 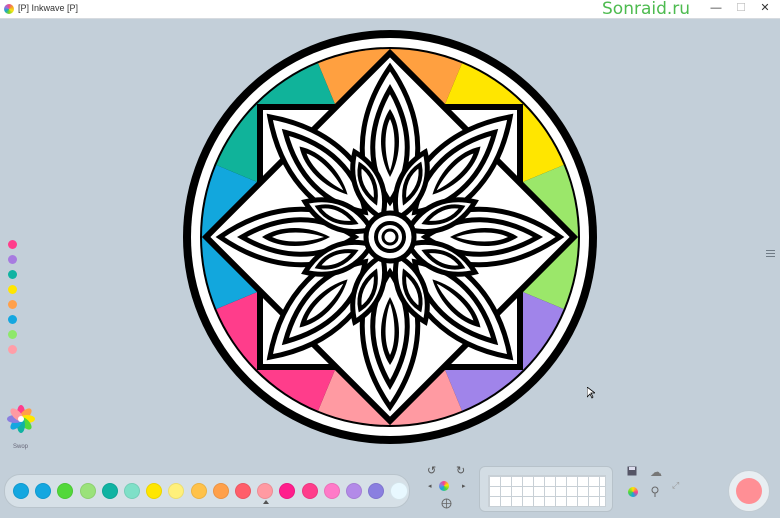 What do you see at coordinates (431, 470) in the screenshot?
I see `undo-button: ↺` at bounding box center [431, 470].